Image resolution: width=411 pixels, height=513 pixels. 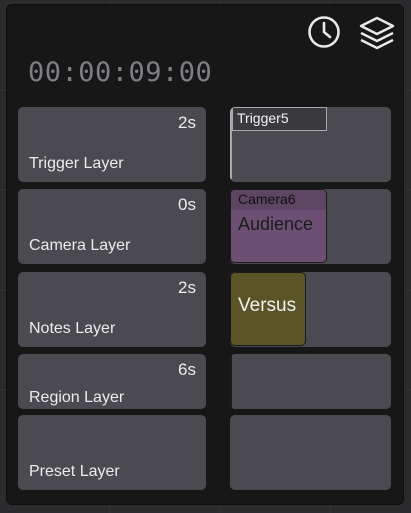 I want to click on camera-clip-label: Camera6, so click(x=278, y=200).